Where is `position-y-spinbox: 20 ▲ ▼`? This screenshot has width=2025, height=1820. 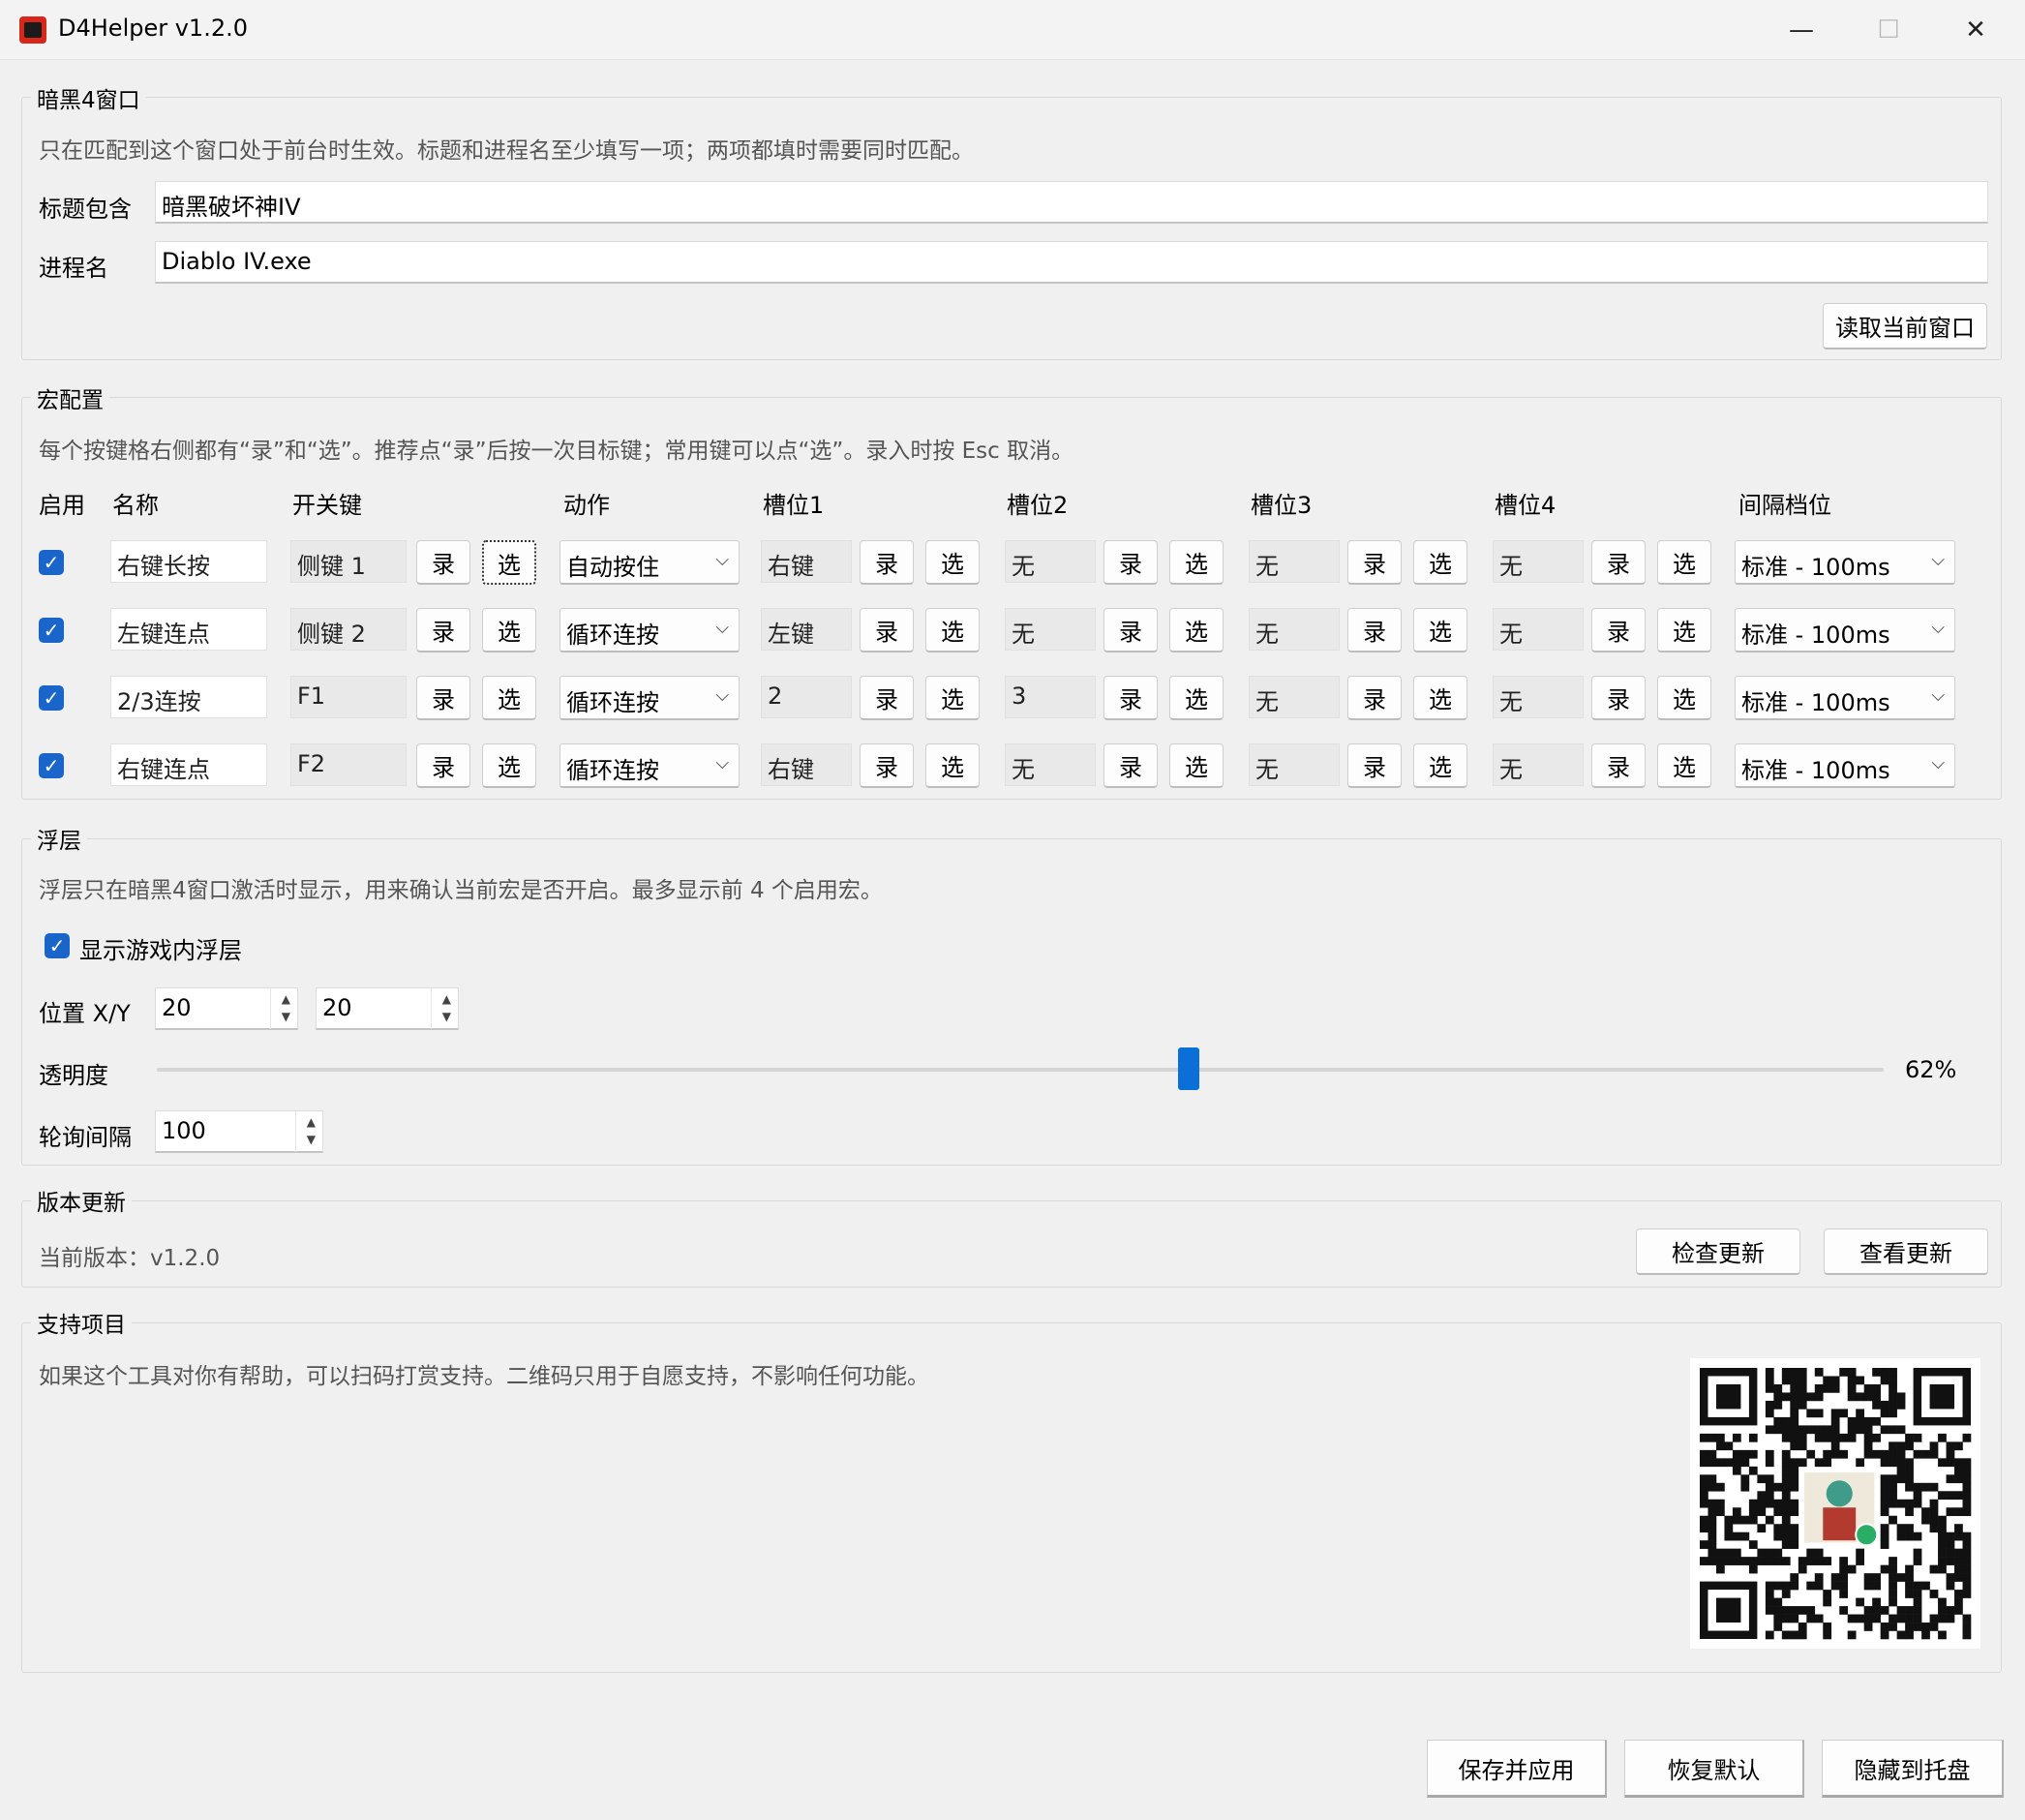
position-y-spinbox: 20 ▲ ▼ is located at coordinates (387, 1008).